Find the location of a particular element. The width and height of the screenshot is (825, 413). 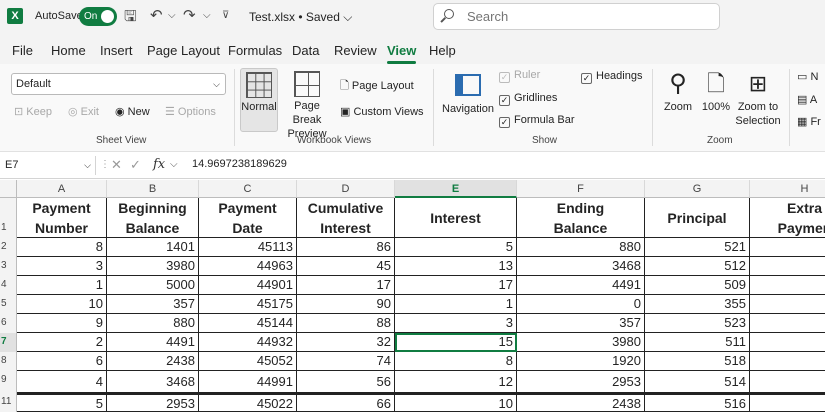

column-header-a: A is located at coordinates (62, 189).